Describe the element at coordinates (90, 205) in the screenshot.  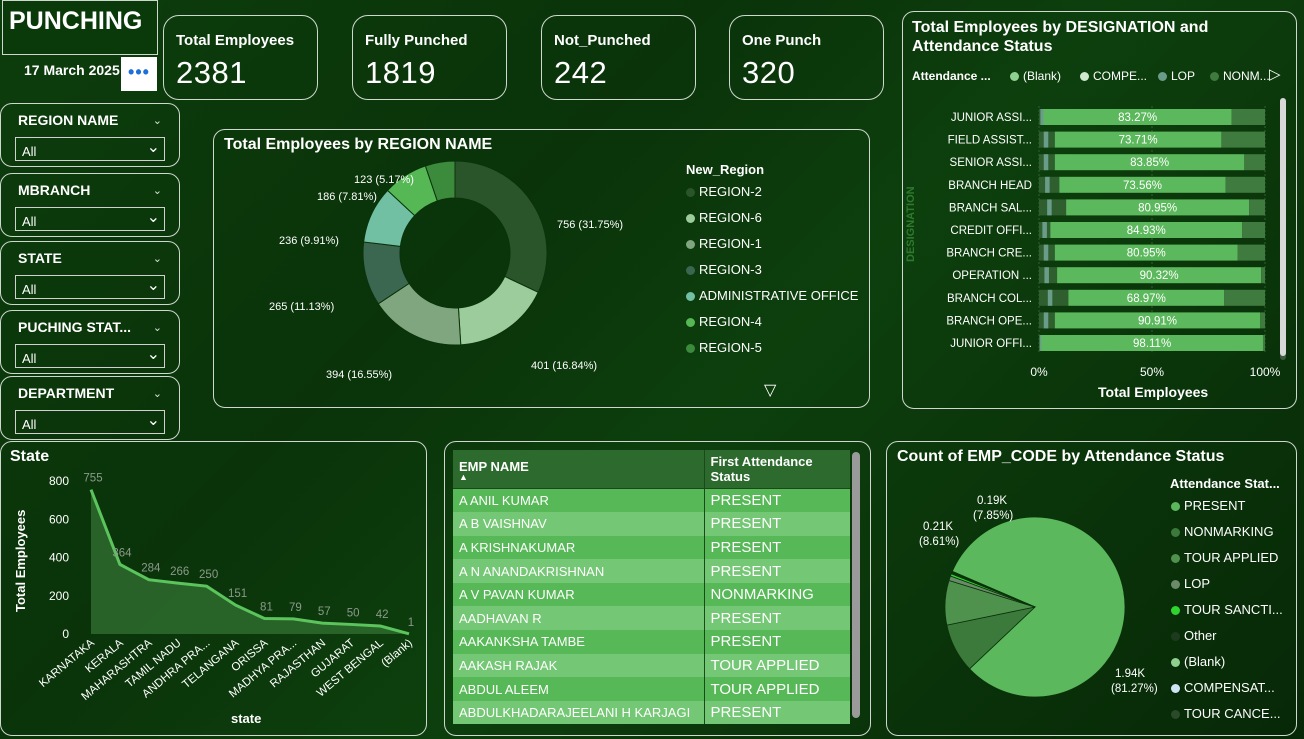
I see `slicer-mbranch: MBRANCH ⌄ All ⌄` at that location.